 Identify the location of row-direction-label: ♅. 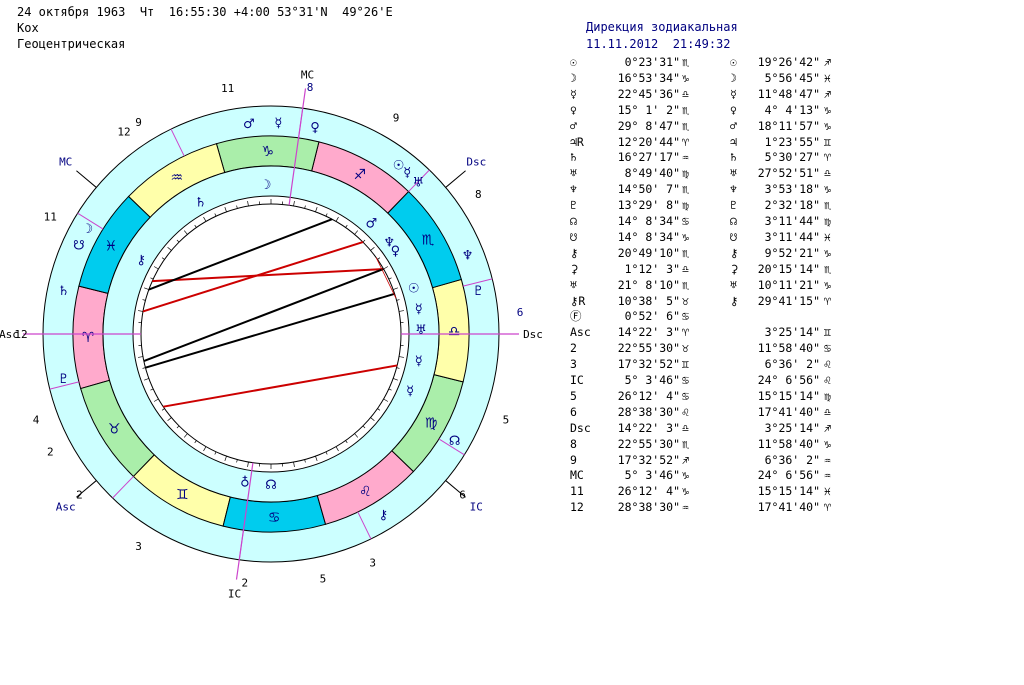
(733, 284).